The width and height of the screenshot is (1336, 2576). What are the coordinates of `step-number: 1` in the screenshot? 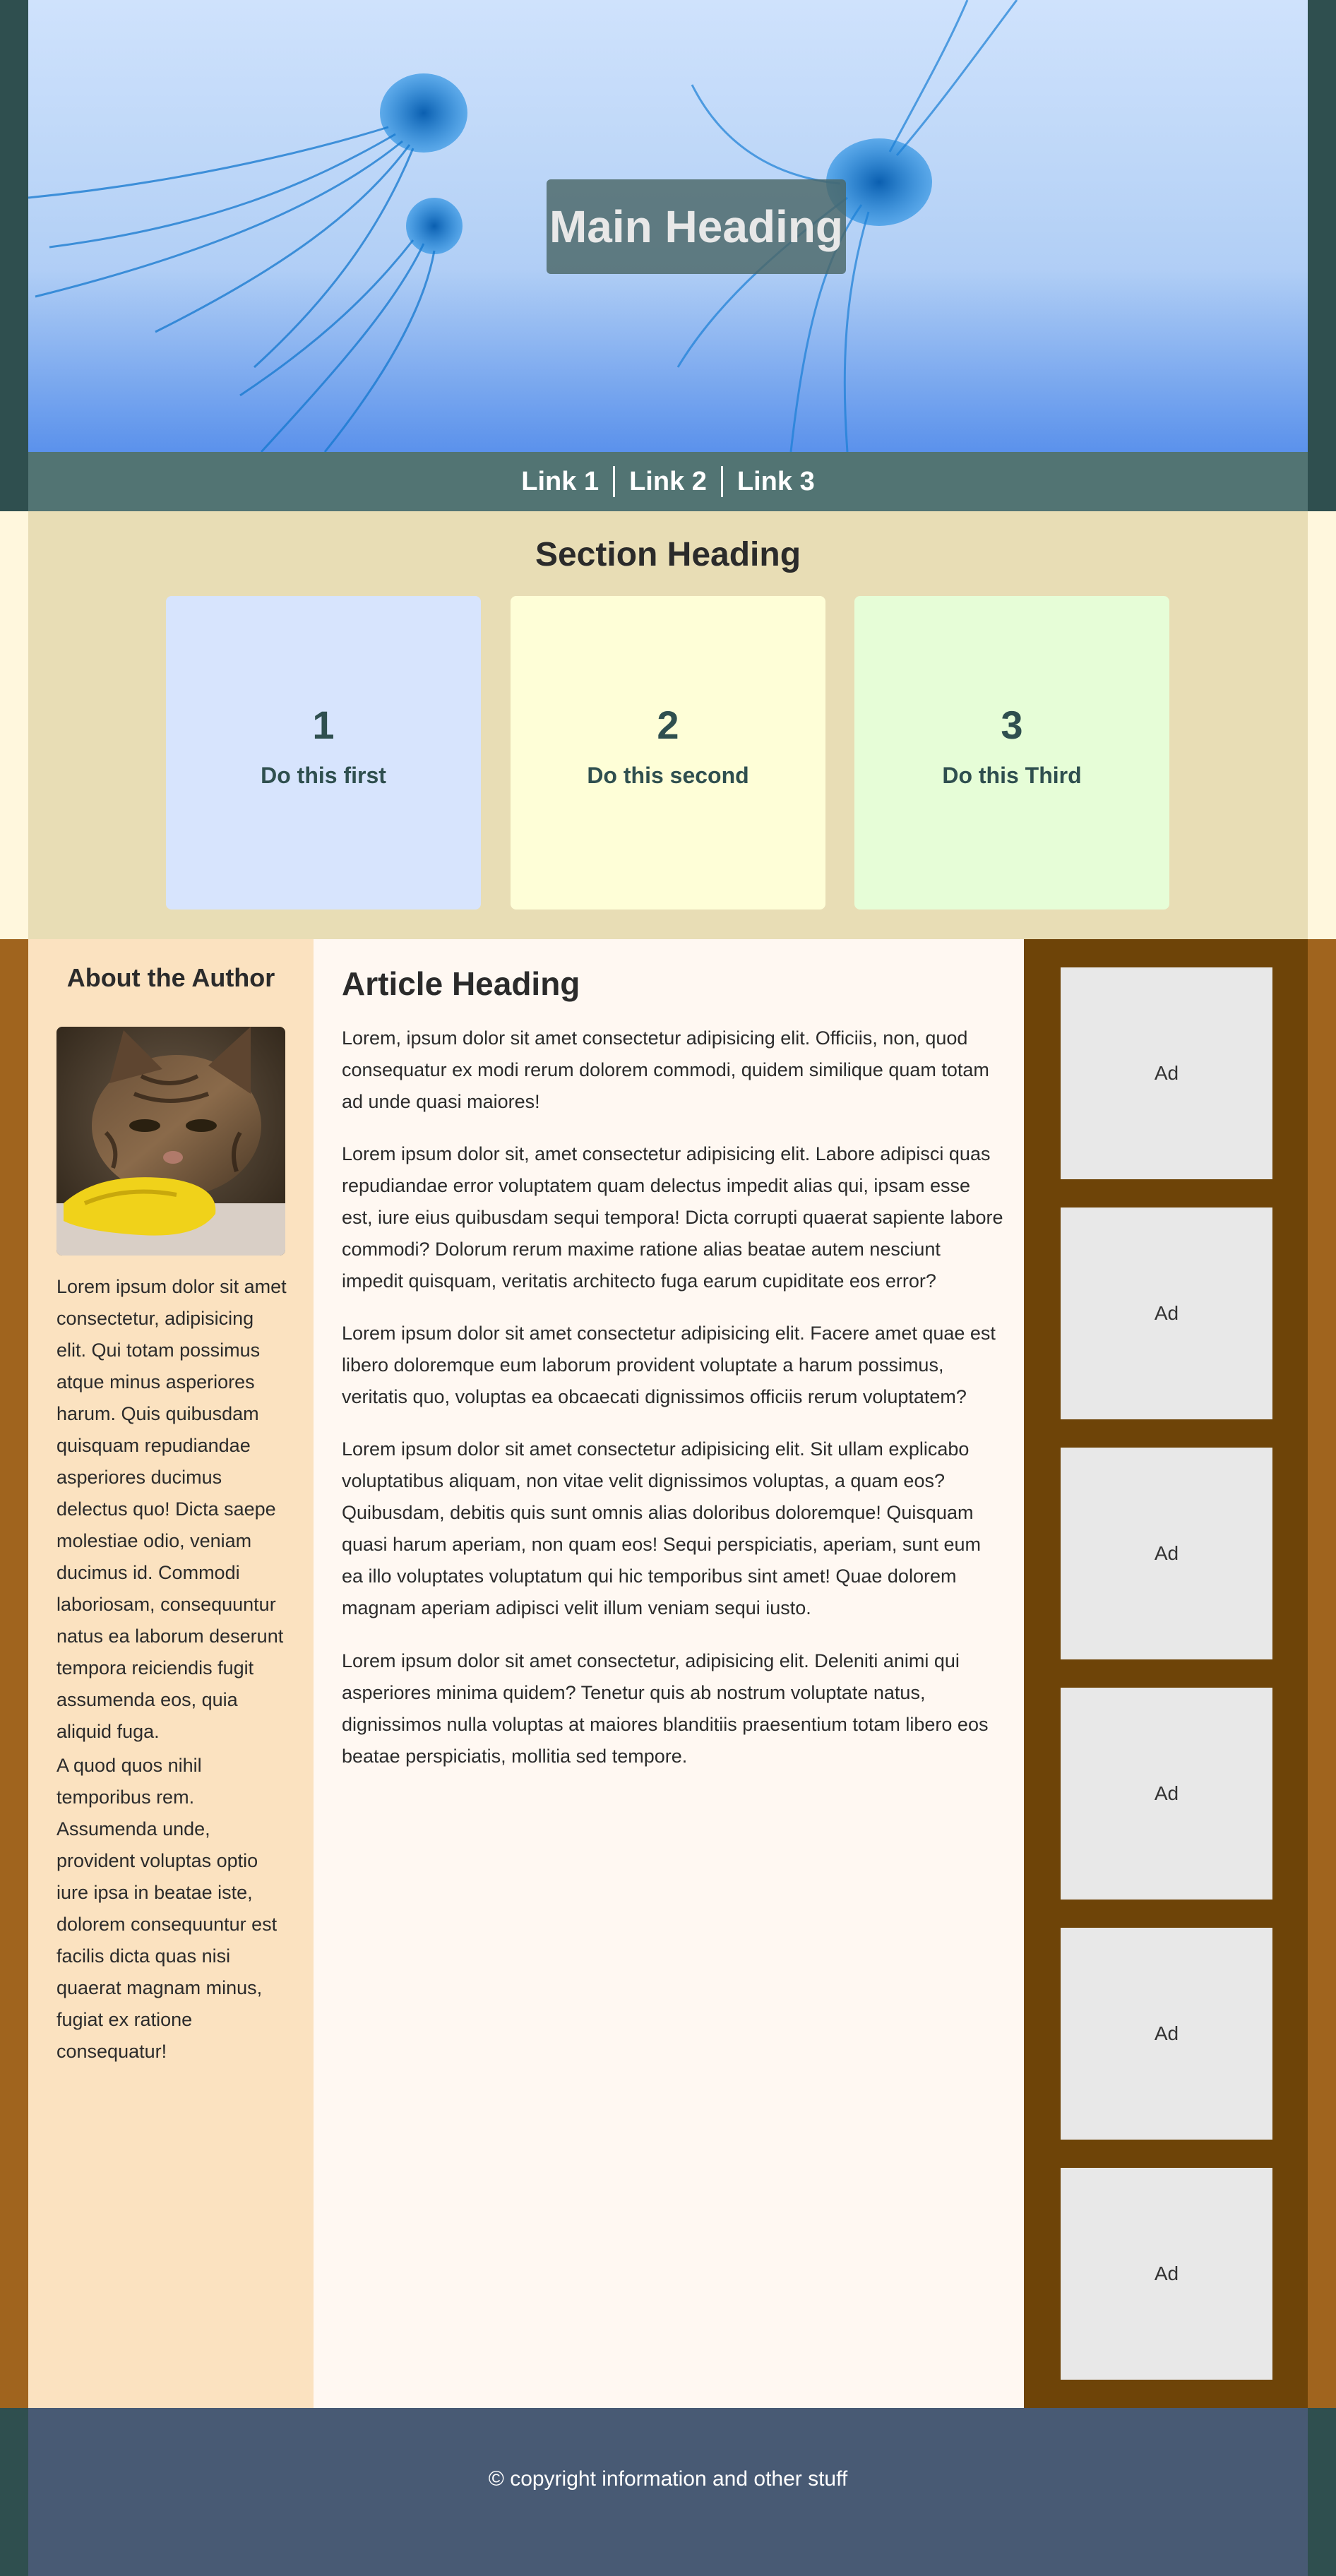 It's located at (323, 725).